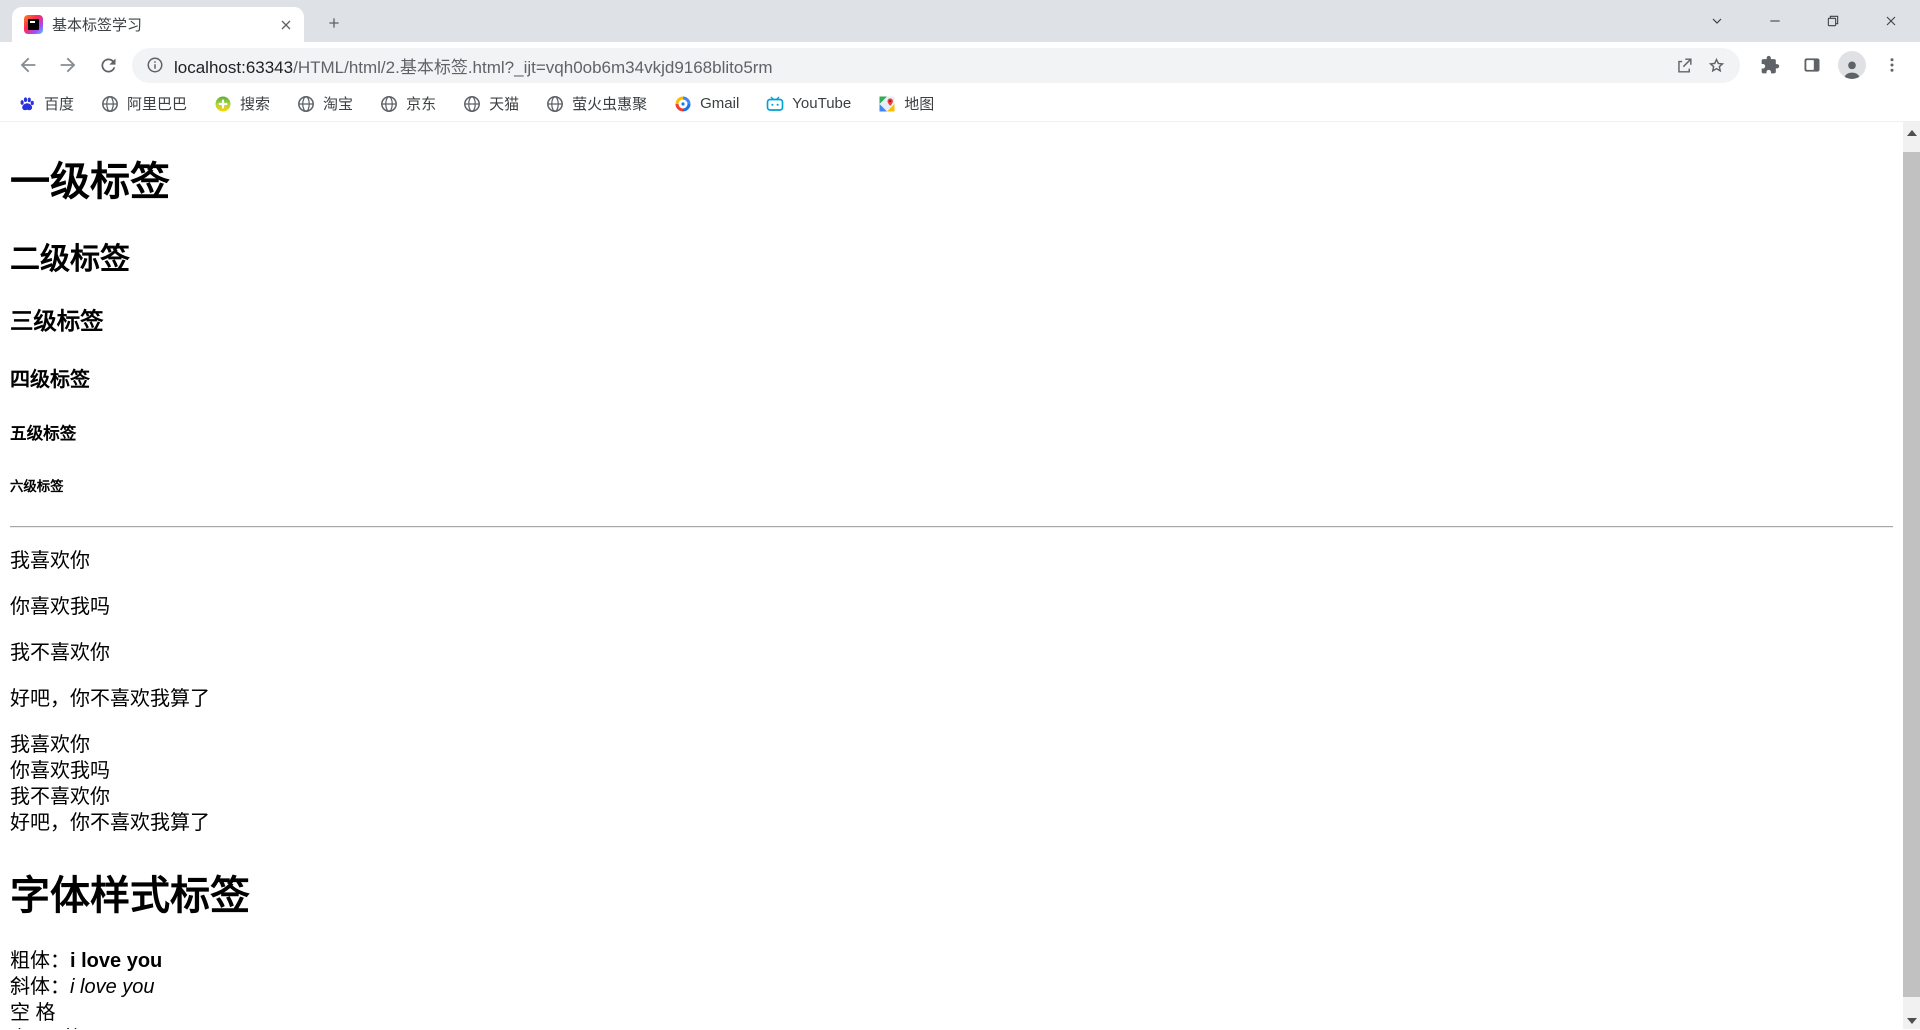 The image size is (1920, 1030). I want to click on heading-level-6: 六级标签, so click(37, 486).